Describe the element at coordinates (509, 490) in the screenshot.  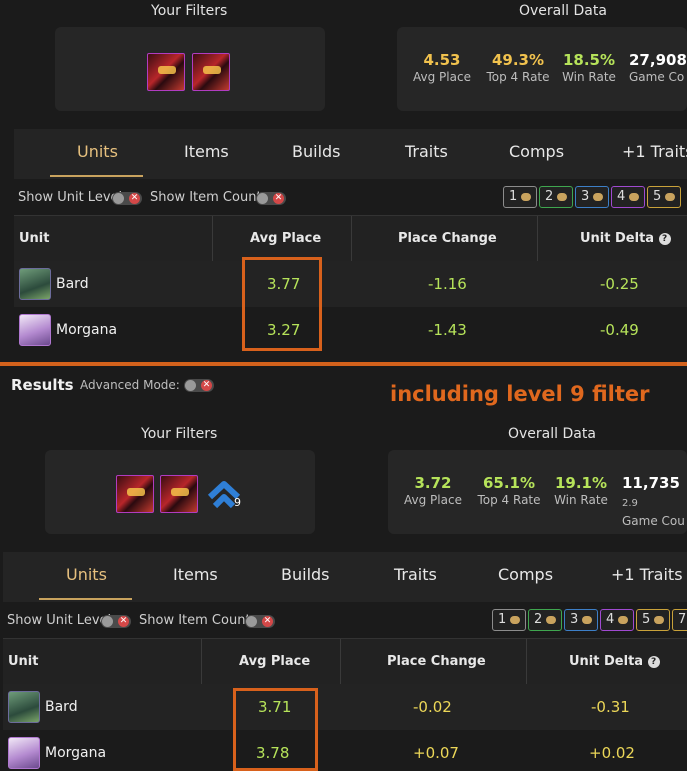
I see `stat-top4-rate: 65.1% Top 4 Rate` at that location.